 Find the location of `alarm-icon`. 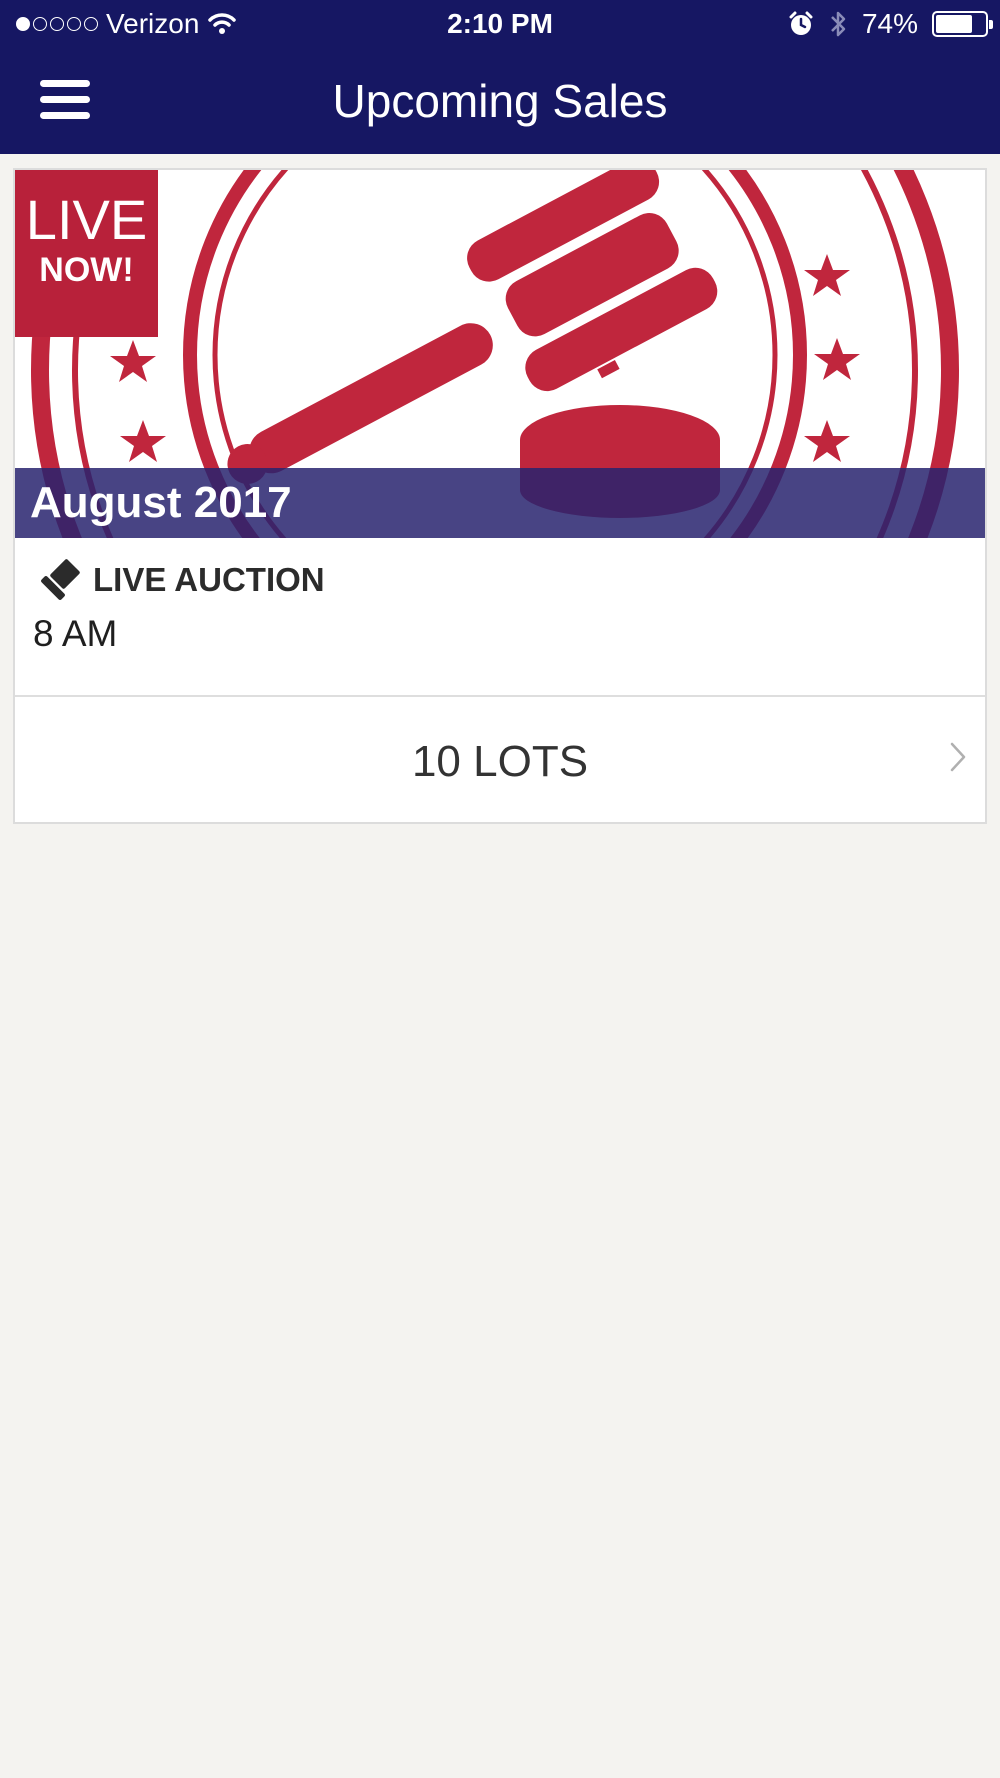

alarm-icon is located at coordinates (801, 23).